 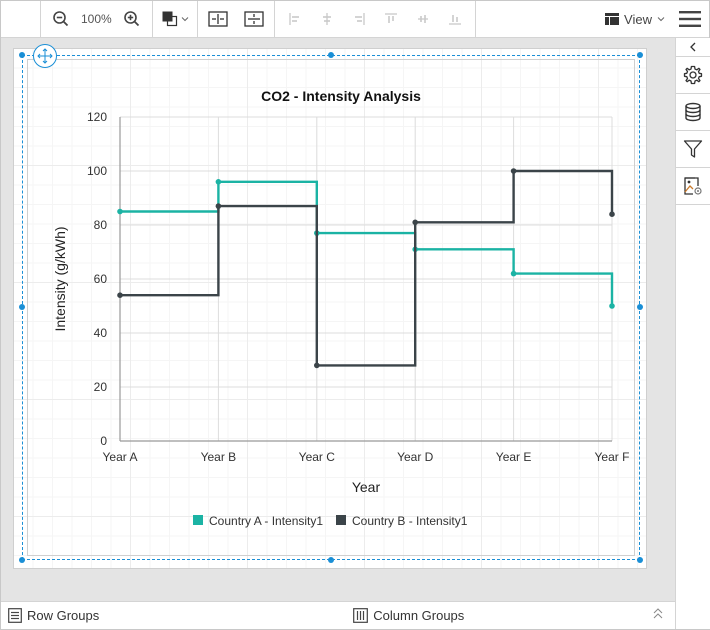 What do you see at coordinates (410, 521) in the screenshot?
I see `legend-label: Country B - Intensity1` at bounding box center [410, 521].